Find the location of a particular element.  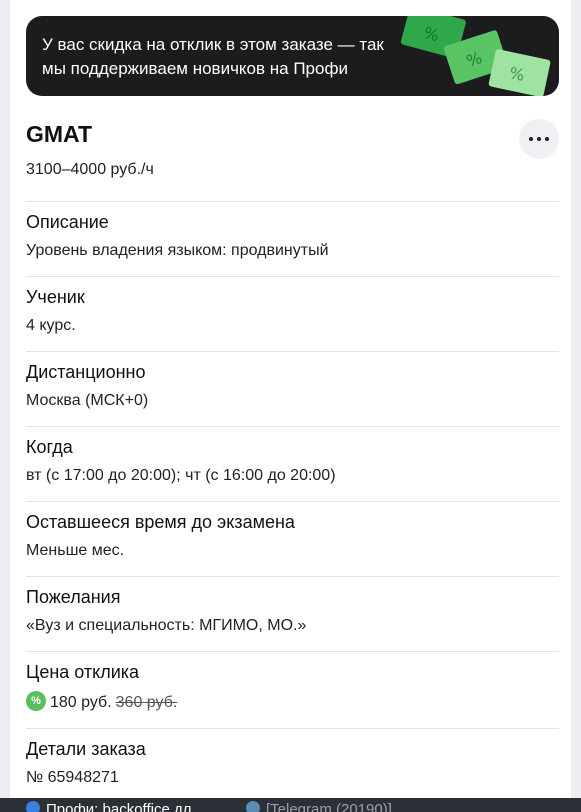

more-dots-icon is located at coordinates (539, 139).